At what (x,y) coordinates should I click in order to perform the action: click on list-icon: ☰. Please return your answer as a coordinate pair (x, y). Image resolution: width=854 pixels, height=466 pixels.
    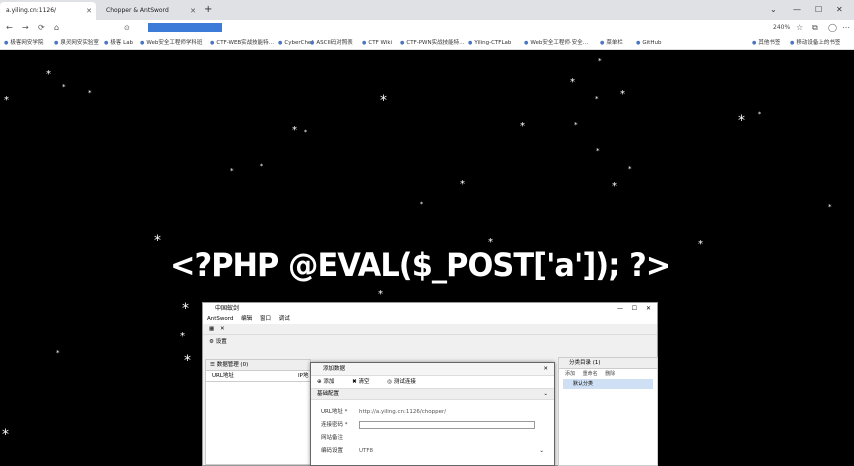
    Looking at the image, I should click on (212, 365).